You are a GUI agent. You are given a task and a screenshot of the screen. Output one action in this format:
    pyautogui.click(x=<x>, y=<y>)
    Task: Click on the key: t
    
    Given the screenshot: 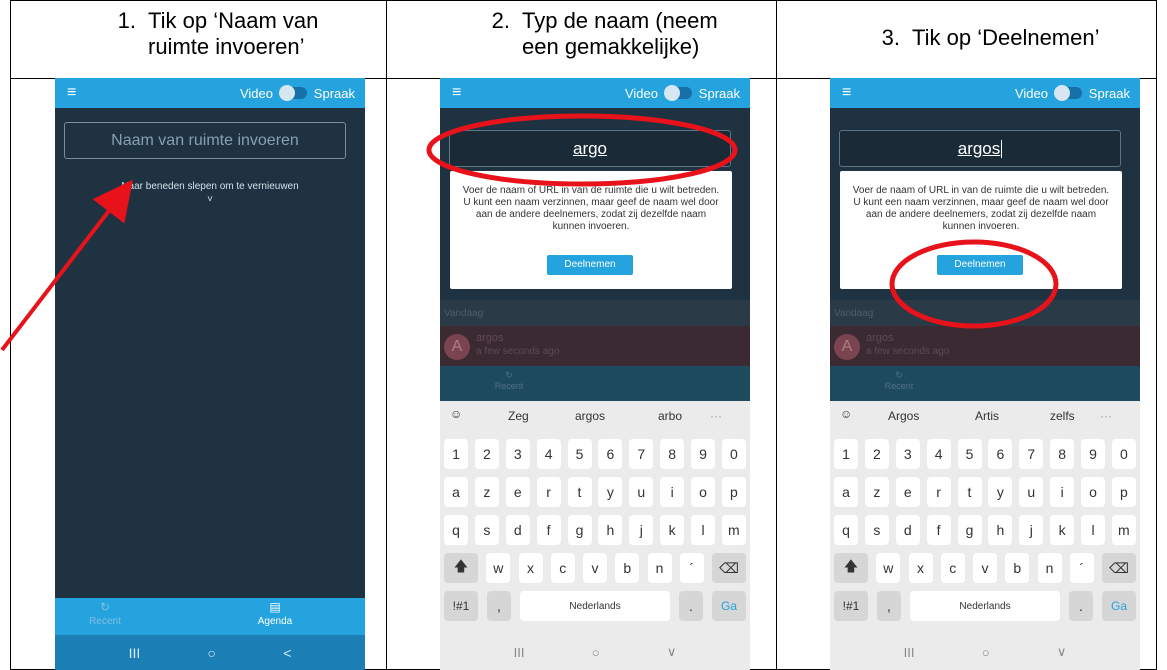 What is the action you would take?
    pyautogui.click(x=969, y=492)
    